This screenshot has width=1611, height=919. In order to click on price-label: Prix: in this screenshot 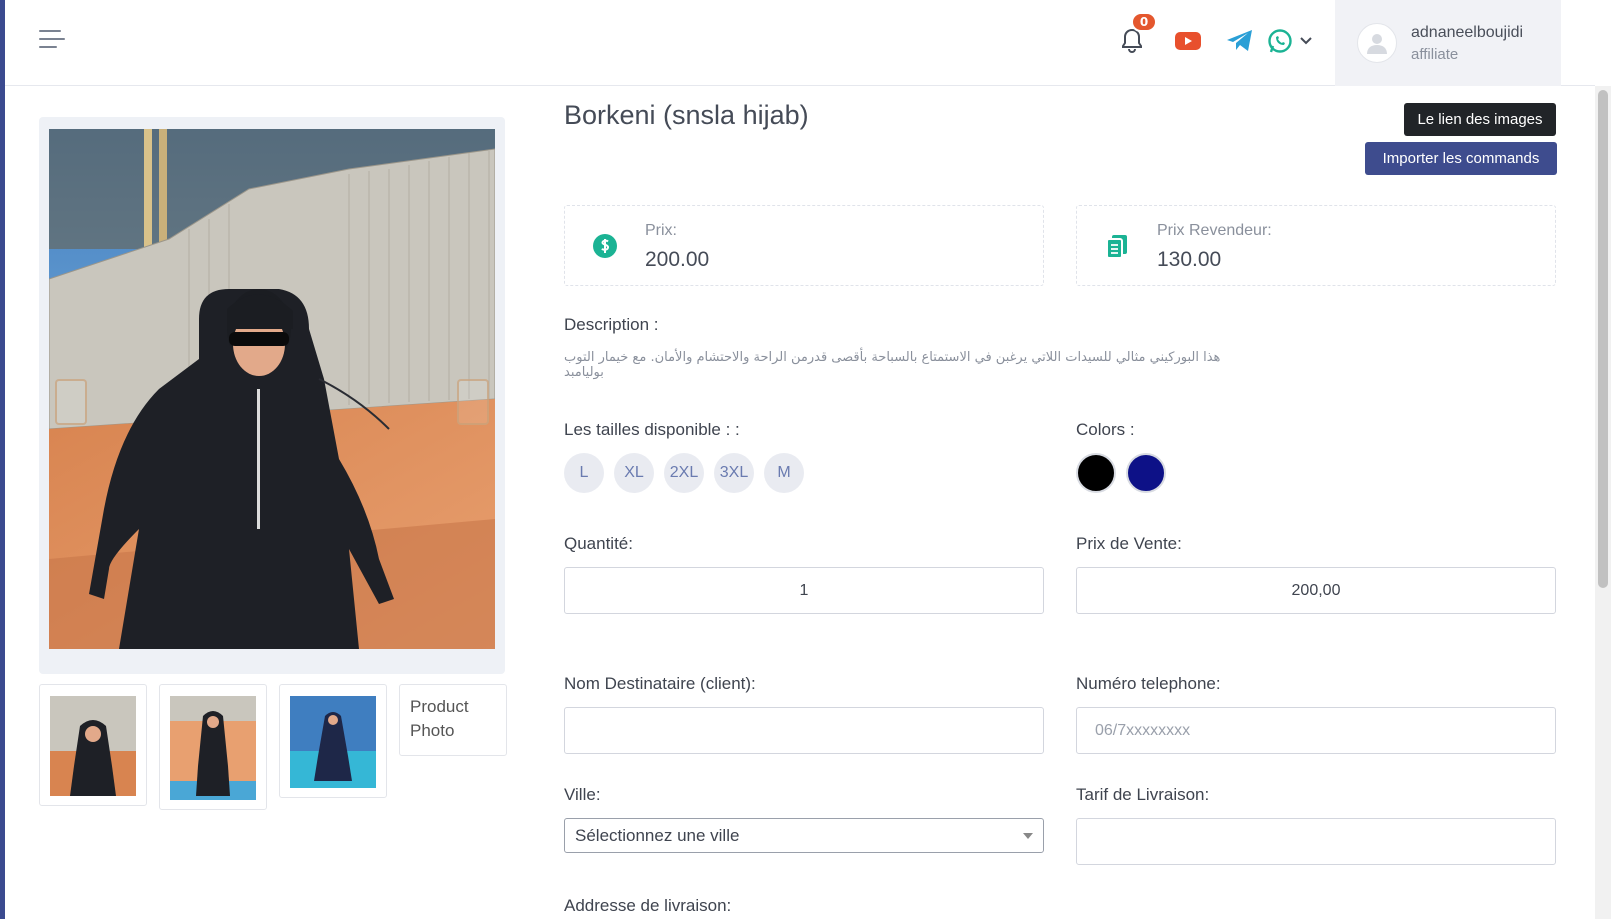, I will do `click(661, 230)`.